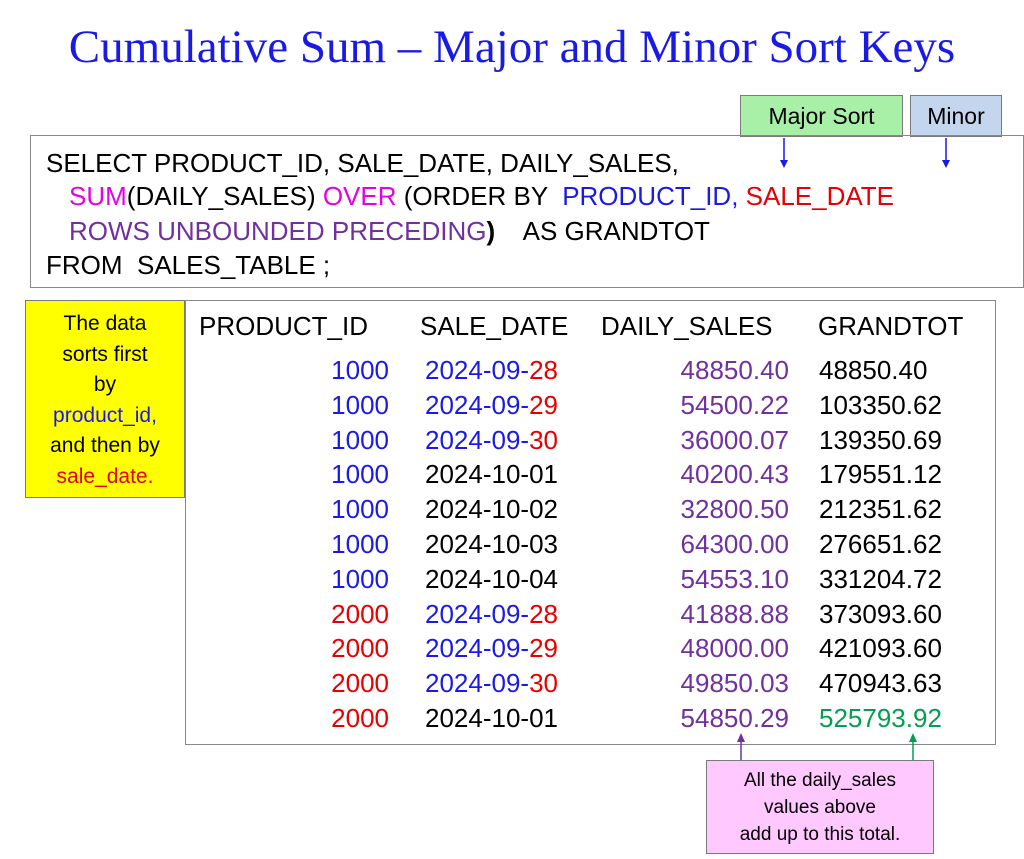  I want to click on cell-grandtot: 331204.72, so click(880, 578).